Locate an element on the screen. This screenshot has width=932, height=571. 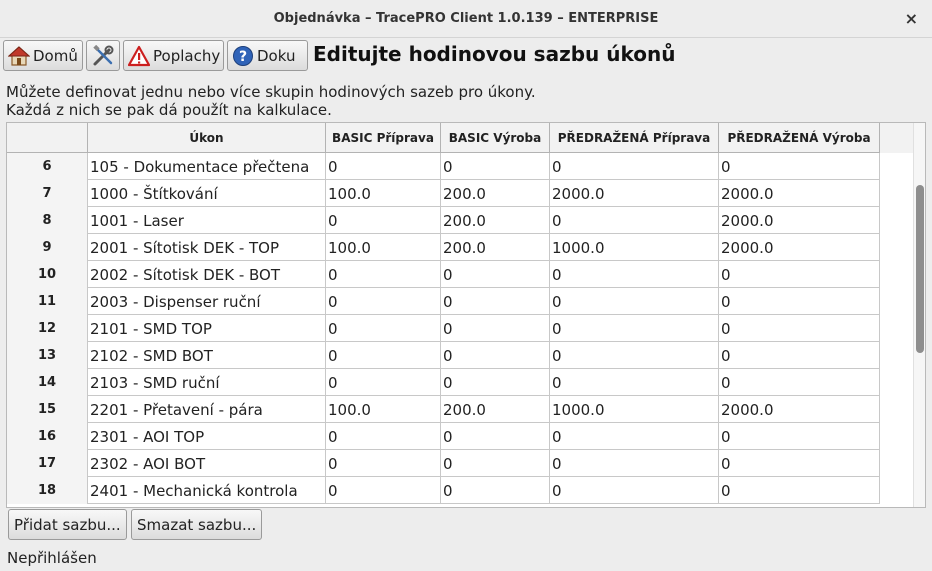
column-header: PŘEDRAŽENÁ Příprava is located at coordinates (634, 138).